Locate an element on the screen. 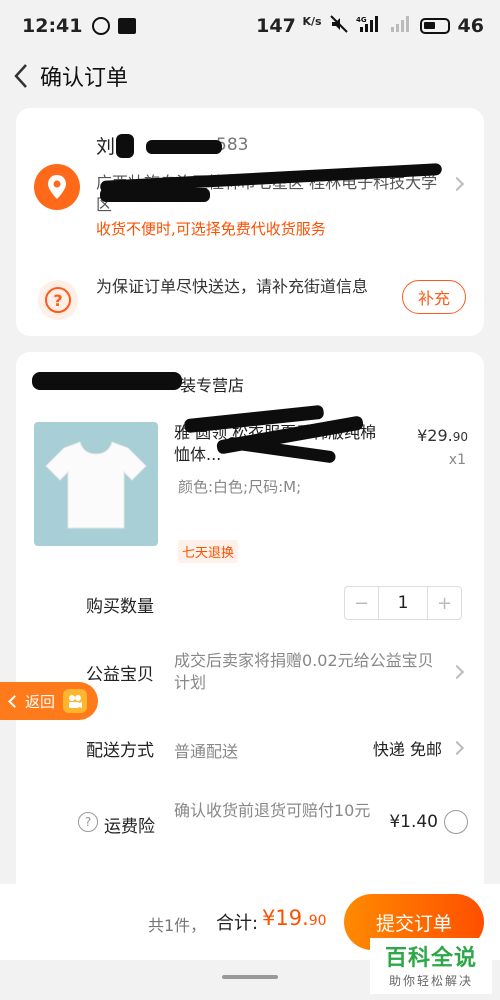 The width and height of the screenshot is (500, 1000). kuaishou-icon is located at coordinates (75, 701).